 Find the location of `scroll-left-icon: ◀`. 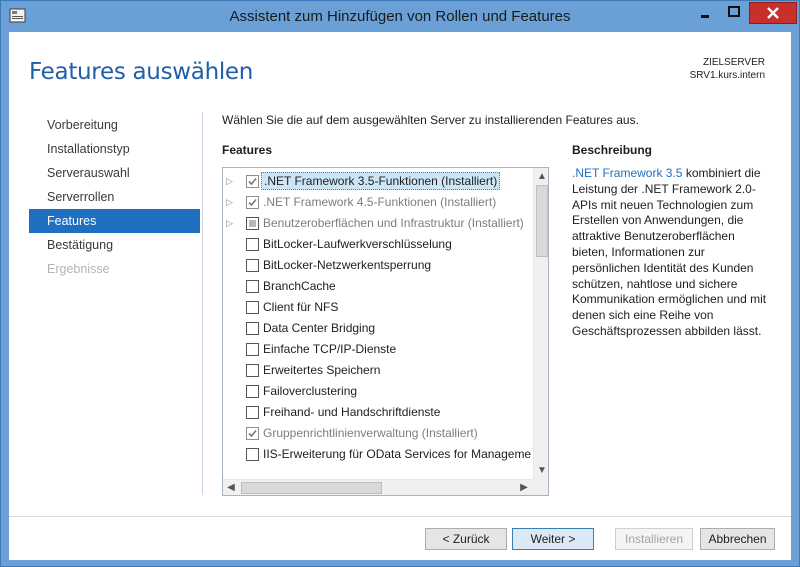

scroll-left-icon: ◀ is located at coordinates (231, 487).